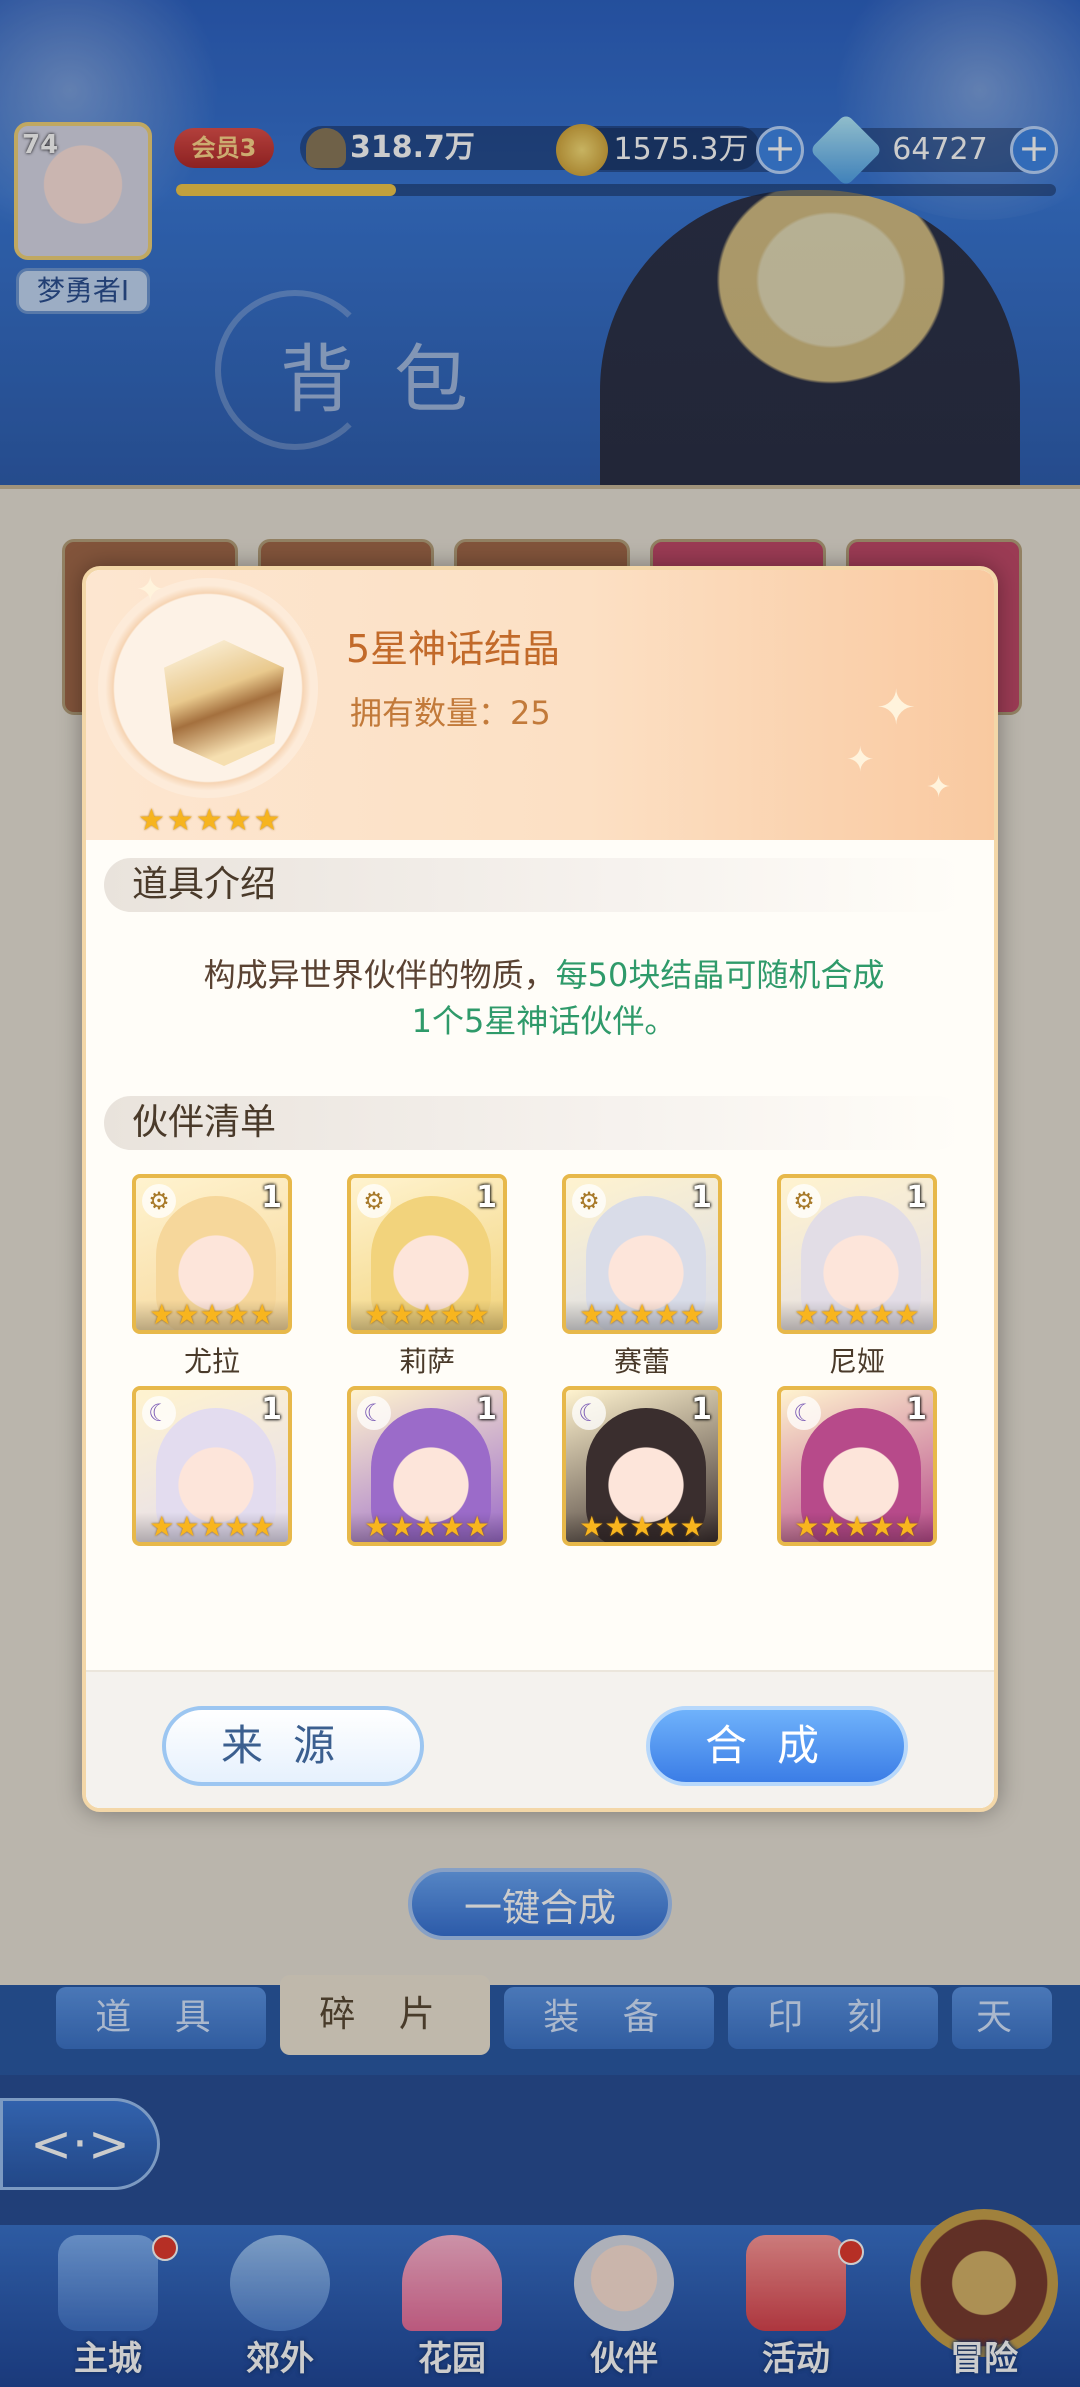 The width and height of the screenshot is (1080, 2387). Describe the element at coordinates (426, 1361) in the screenshot. I see `partner-name: 莉萨` at that location.